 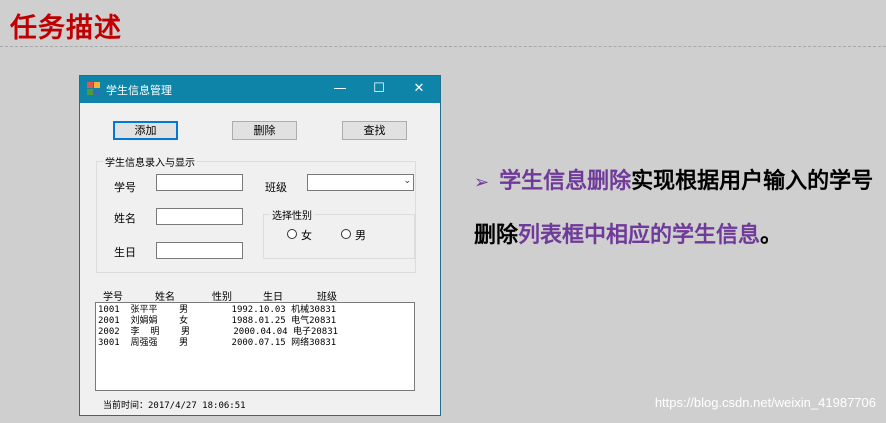 What do you see at coordinates (256, 321) in the screenshot?
I see `list-item: 2001 刘娟娟 女 1988.01.25 电气20831` at bounding box center [256, 321].